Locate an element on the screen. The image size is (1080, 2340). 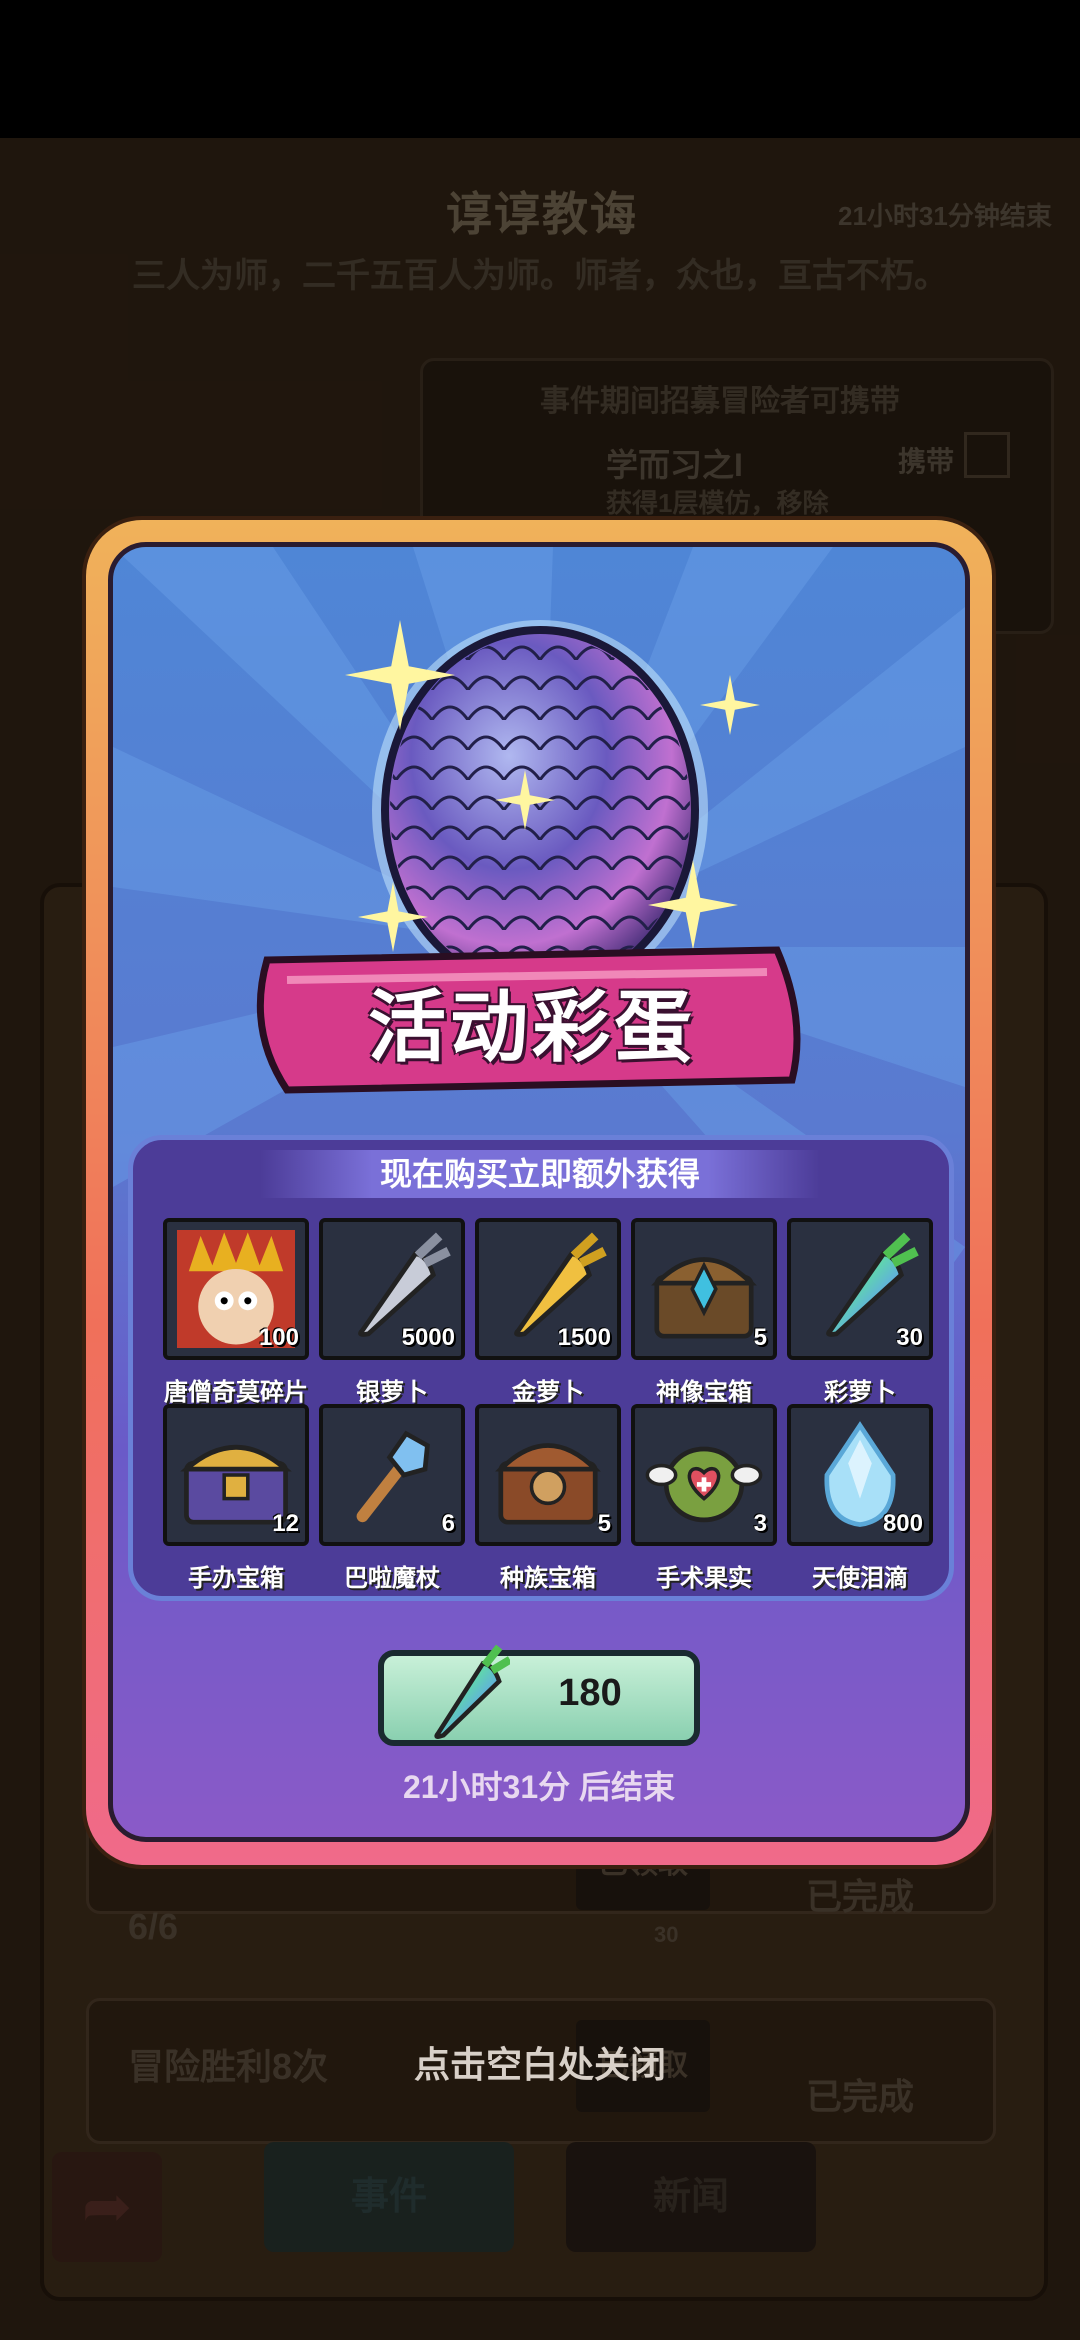
magic-wand-icon is located at coordinates (393, 1476).